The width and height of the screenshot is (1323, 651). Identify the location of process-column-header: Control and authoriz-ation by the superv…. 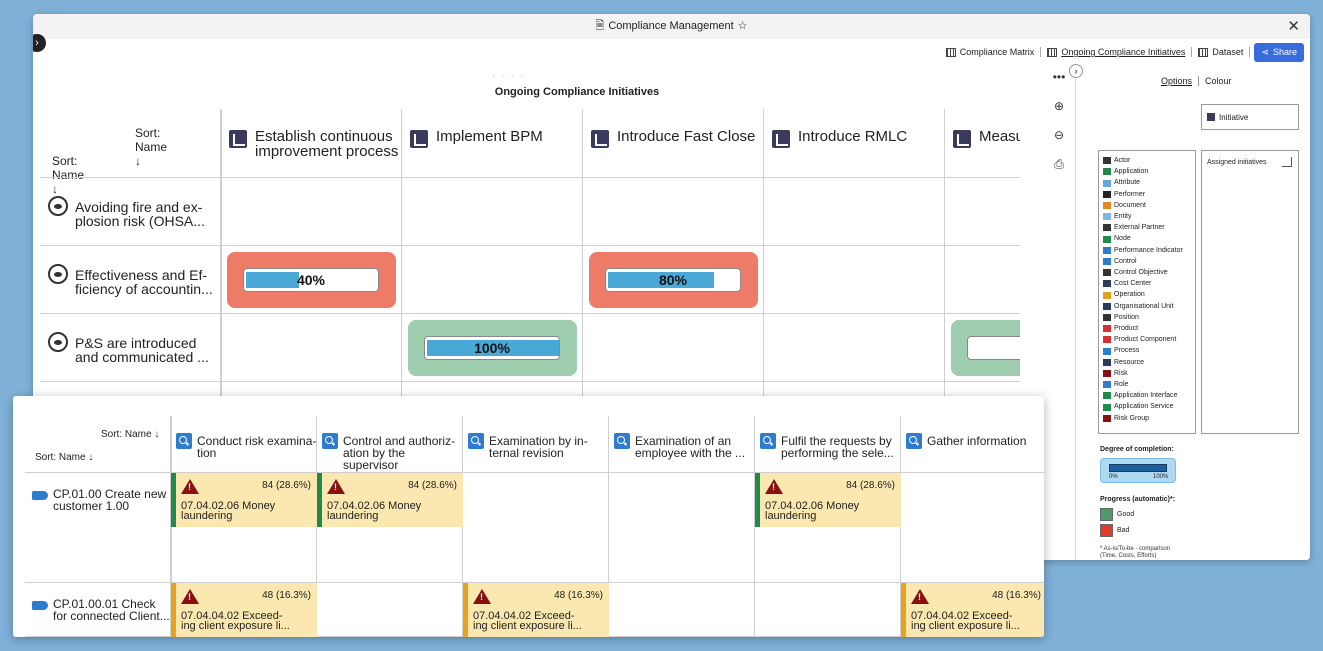
(403, 453).